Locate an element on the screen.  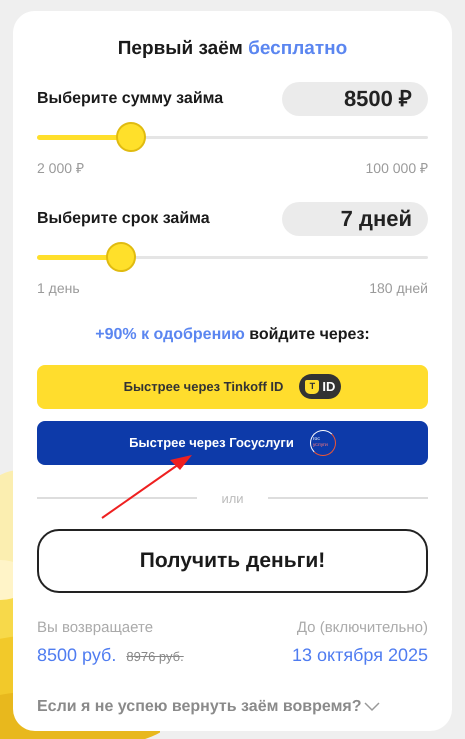
card-title: Первый заём бесплатно is located at coordinates (232, 49).